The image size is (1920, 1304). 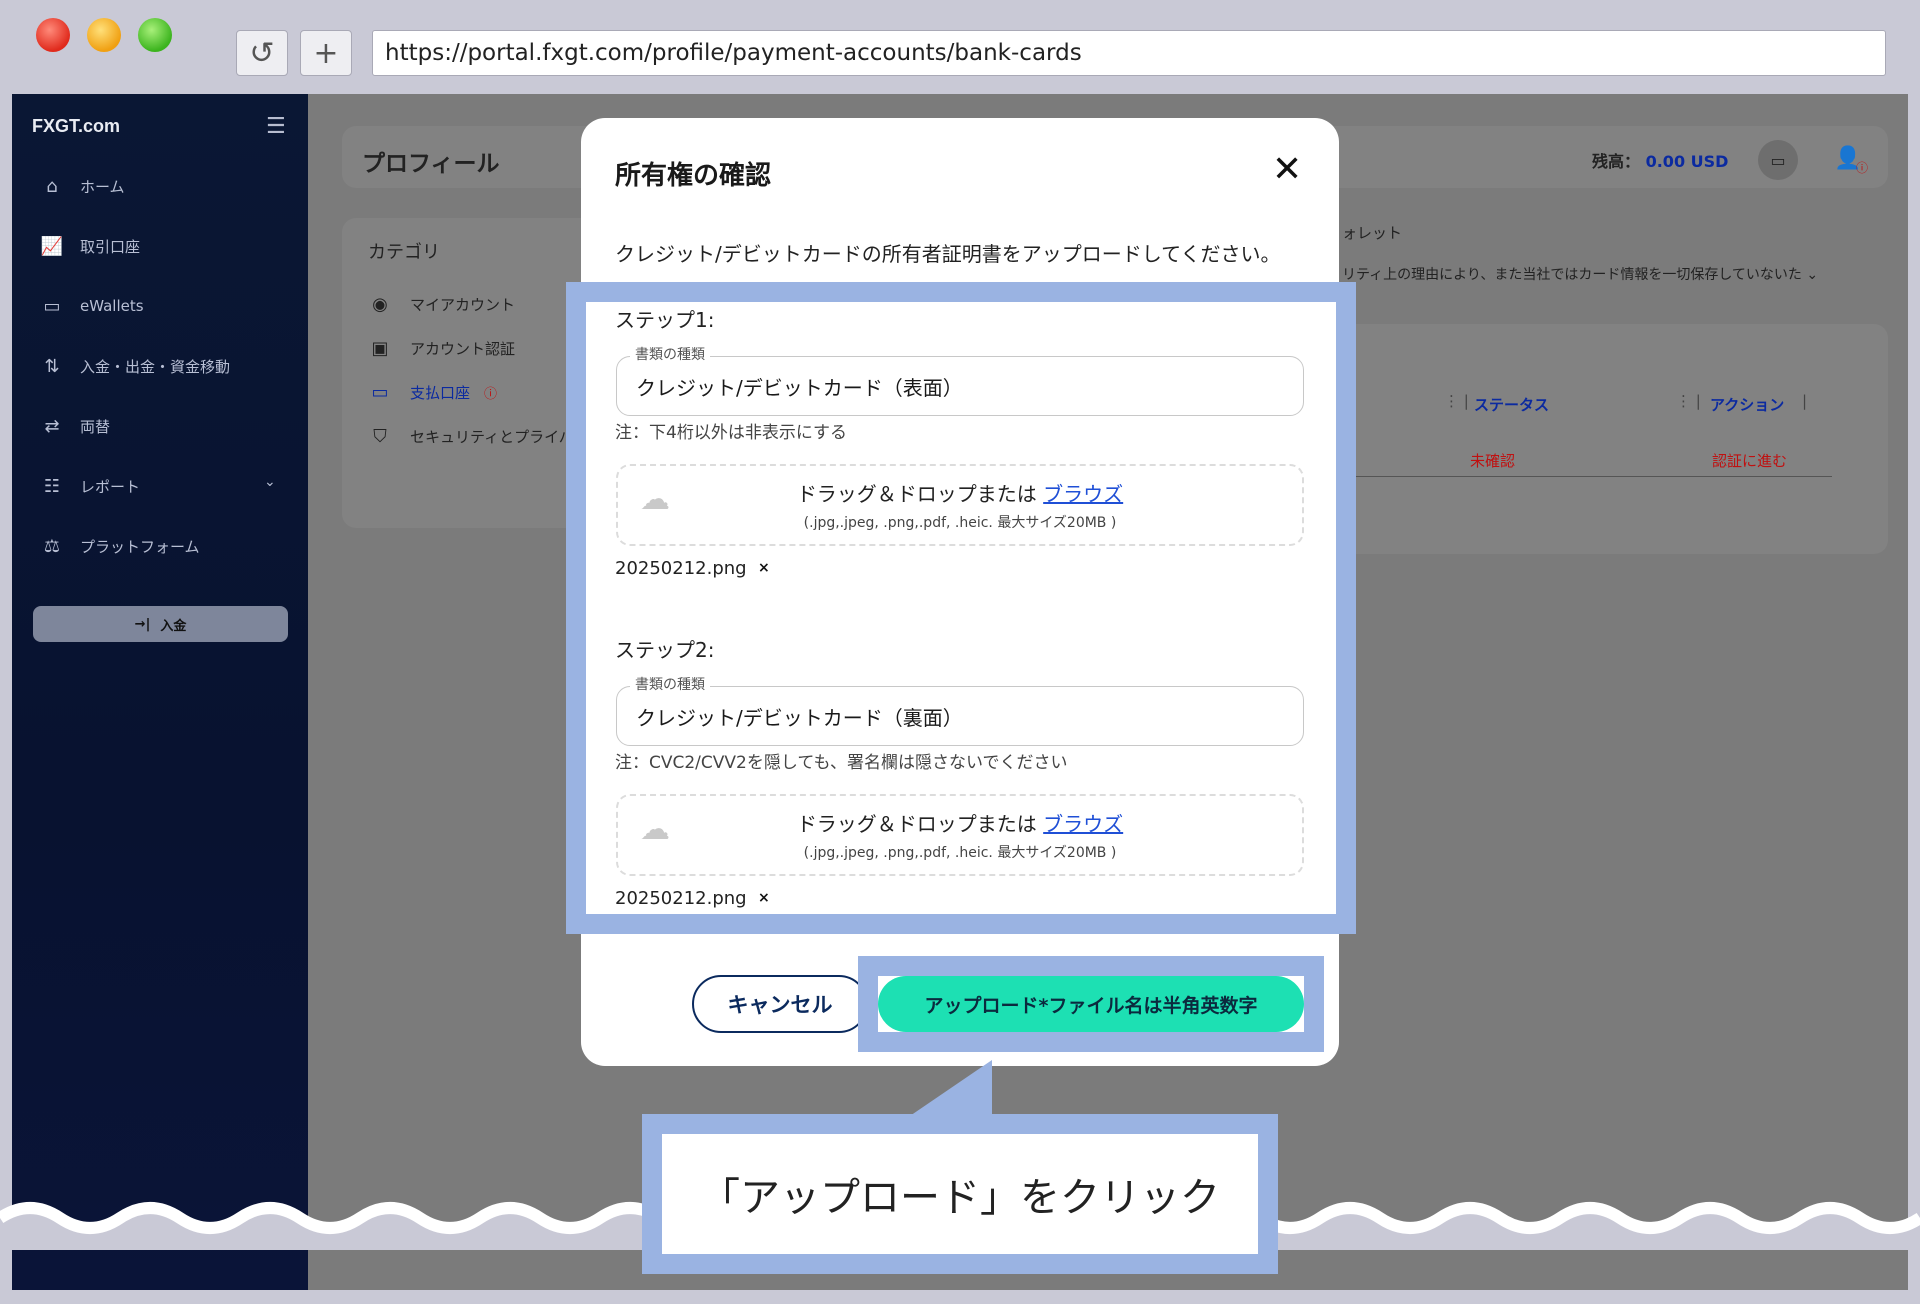 I want to click on category-my-account: ◉ マイアカウント, so click(x=441, y=304).